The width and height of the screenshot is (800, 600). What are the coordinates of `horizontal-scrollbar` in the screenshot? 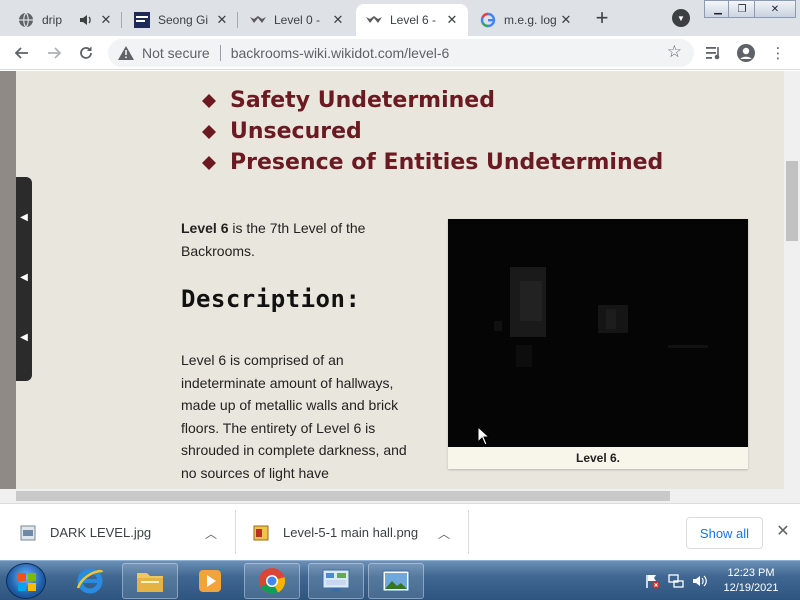 It's located at (400, 496).